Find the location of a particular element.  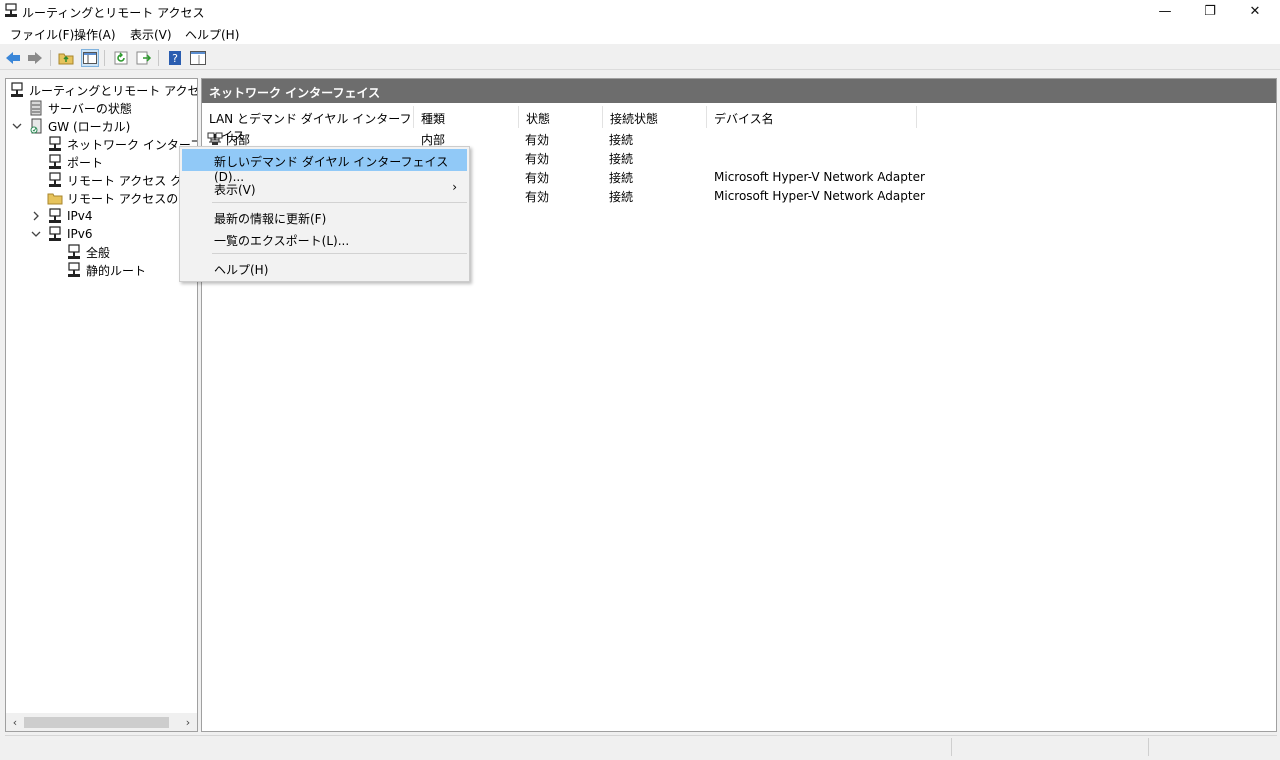

tree-item-ipv4: IPv4 is located at coordinates (70, 216).